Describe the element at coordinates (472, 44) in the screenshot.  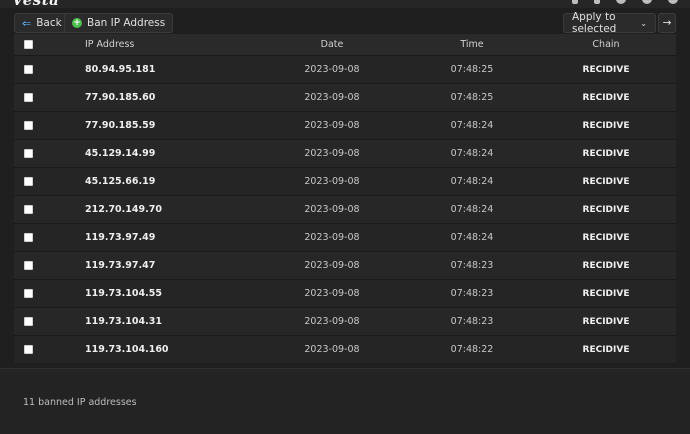
I see `header-time: Time` at that location.